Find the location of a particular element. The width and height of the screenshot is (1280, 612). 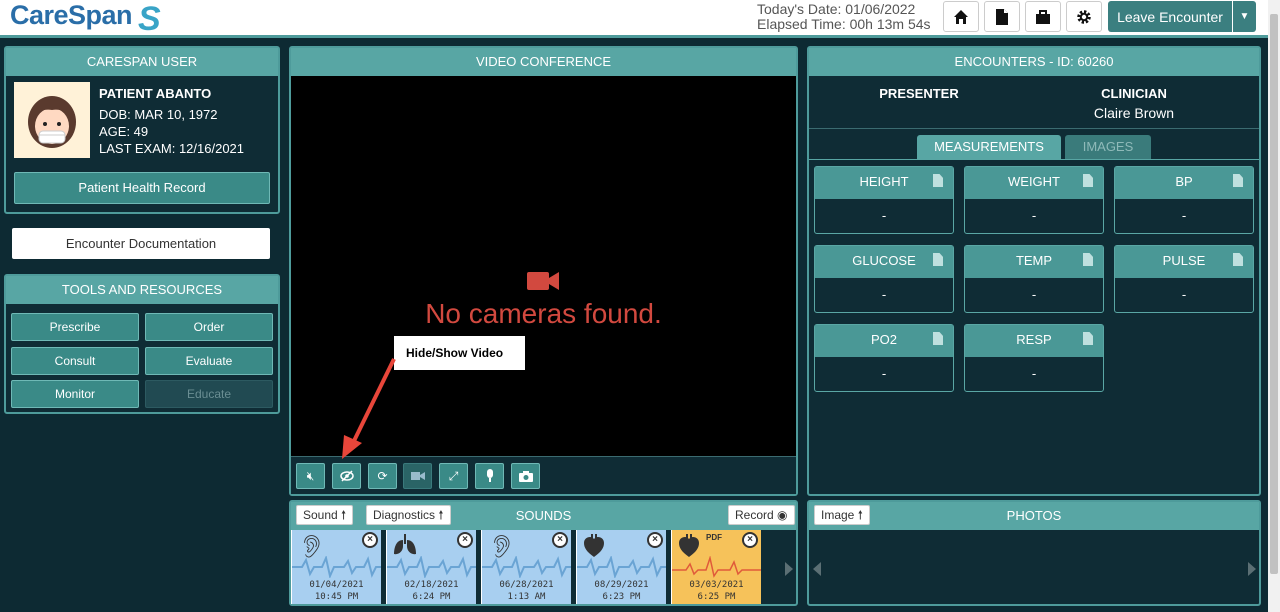

date-text: 03/03/2021 is located at coordinates (716, 585).